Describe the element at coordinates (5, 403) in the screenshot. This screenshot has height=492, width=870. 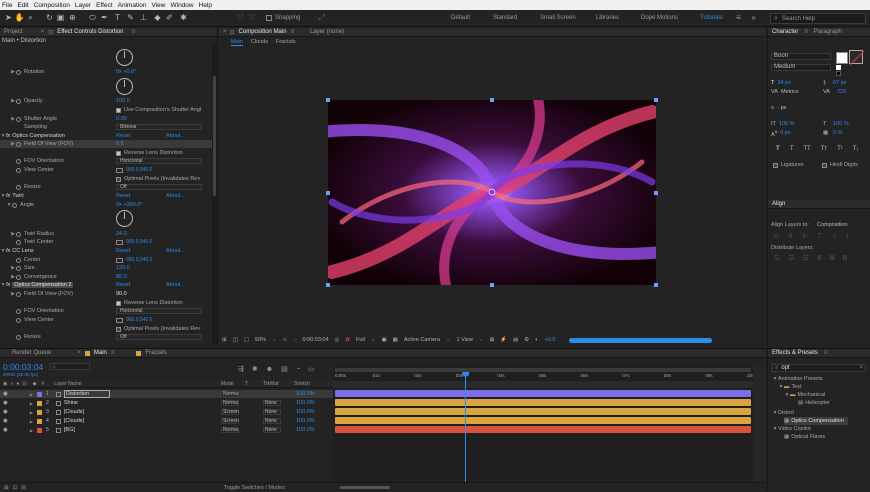
I see `eye-icon: ◉` at that location.